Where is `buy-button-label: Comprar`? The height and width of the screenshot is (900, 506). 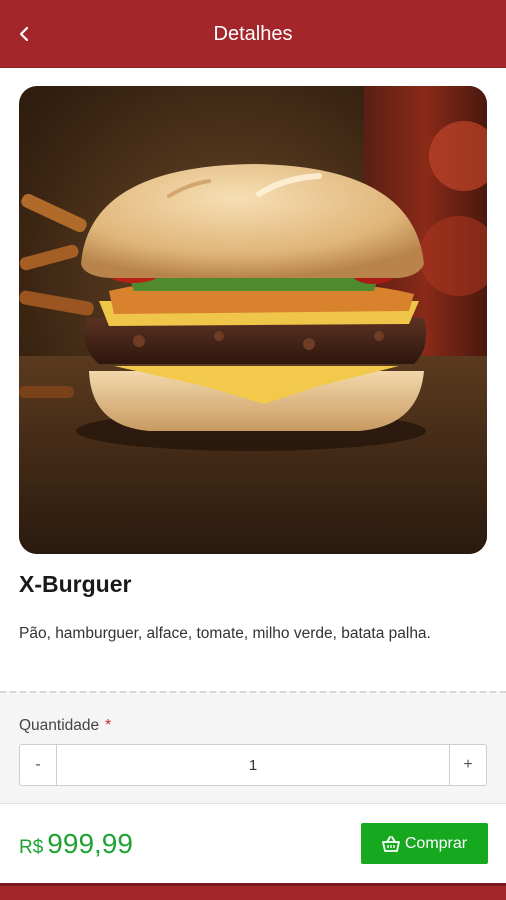 buy-button-label: Comprar is located at coordinates (436, 843).